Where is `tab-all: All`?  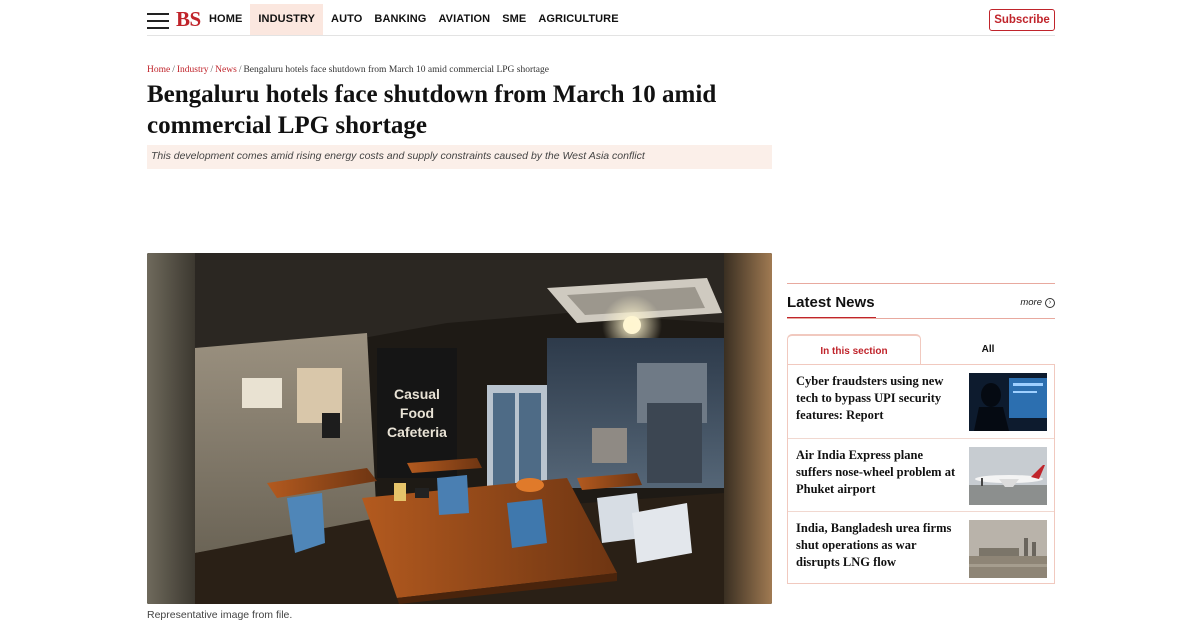 tab-all: All is located at coordinates (988, 349).